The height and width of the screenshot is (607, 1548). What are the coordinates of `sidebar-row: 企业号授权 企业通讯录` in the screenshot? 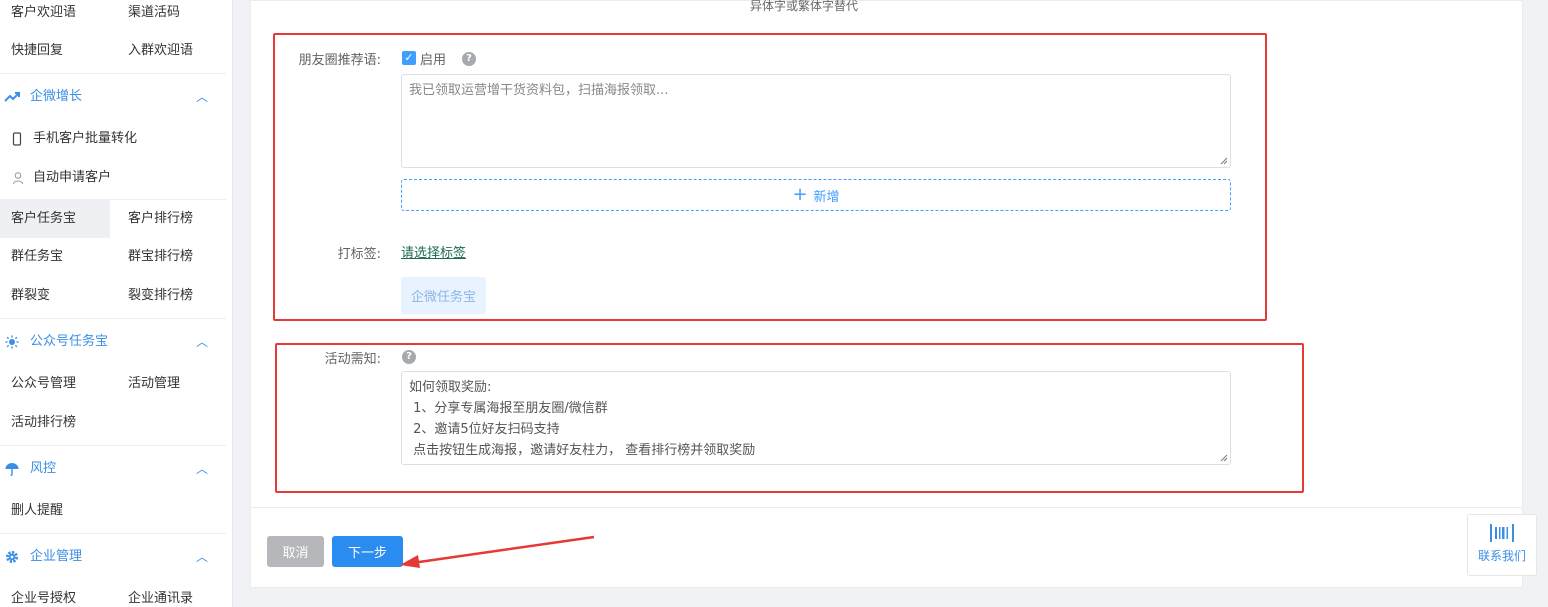 It's located at (113, 593).